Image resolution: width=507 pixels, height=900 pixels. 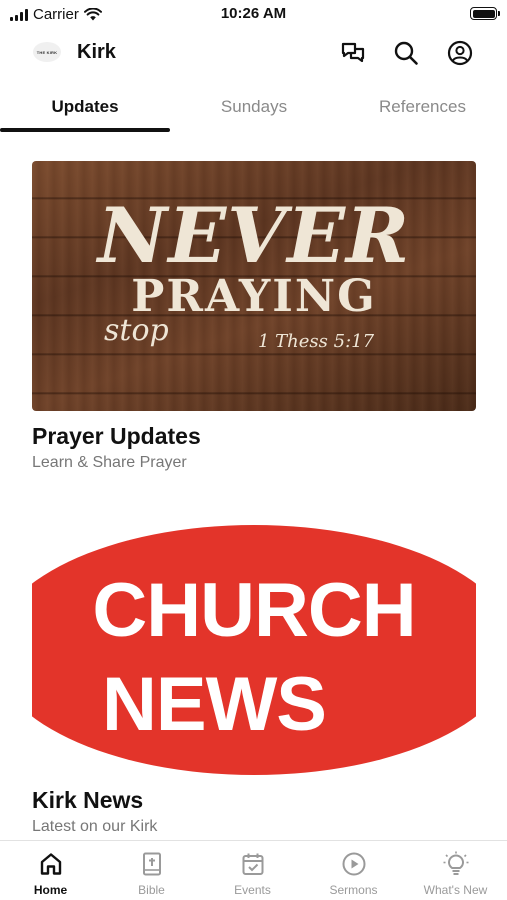 I want to click on nav-bible: Bible, so click(x=151, y=870).